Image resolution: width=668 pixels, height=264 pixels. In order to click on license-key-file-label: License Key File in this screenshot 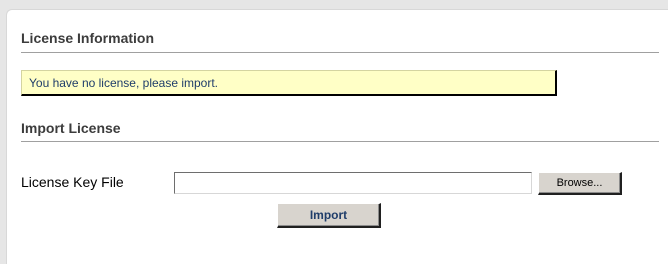, I will do `click(72, 182)`.